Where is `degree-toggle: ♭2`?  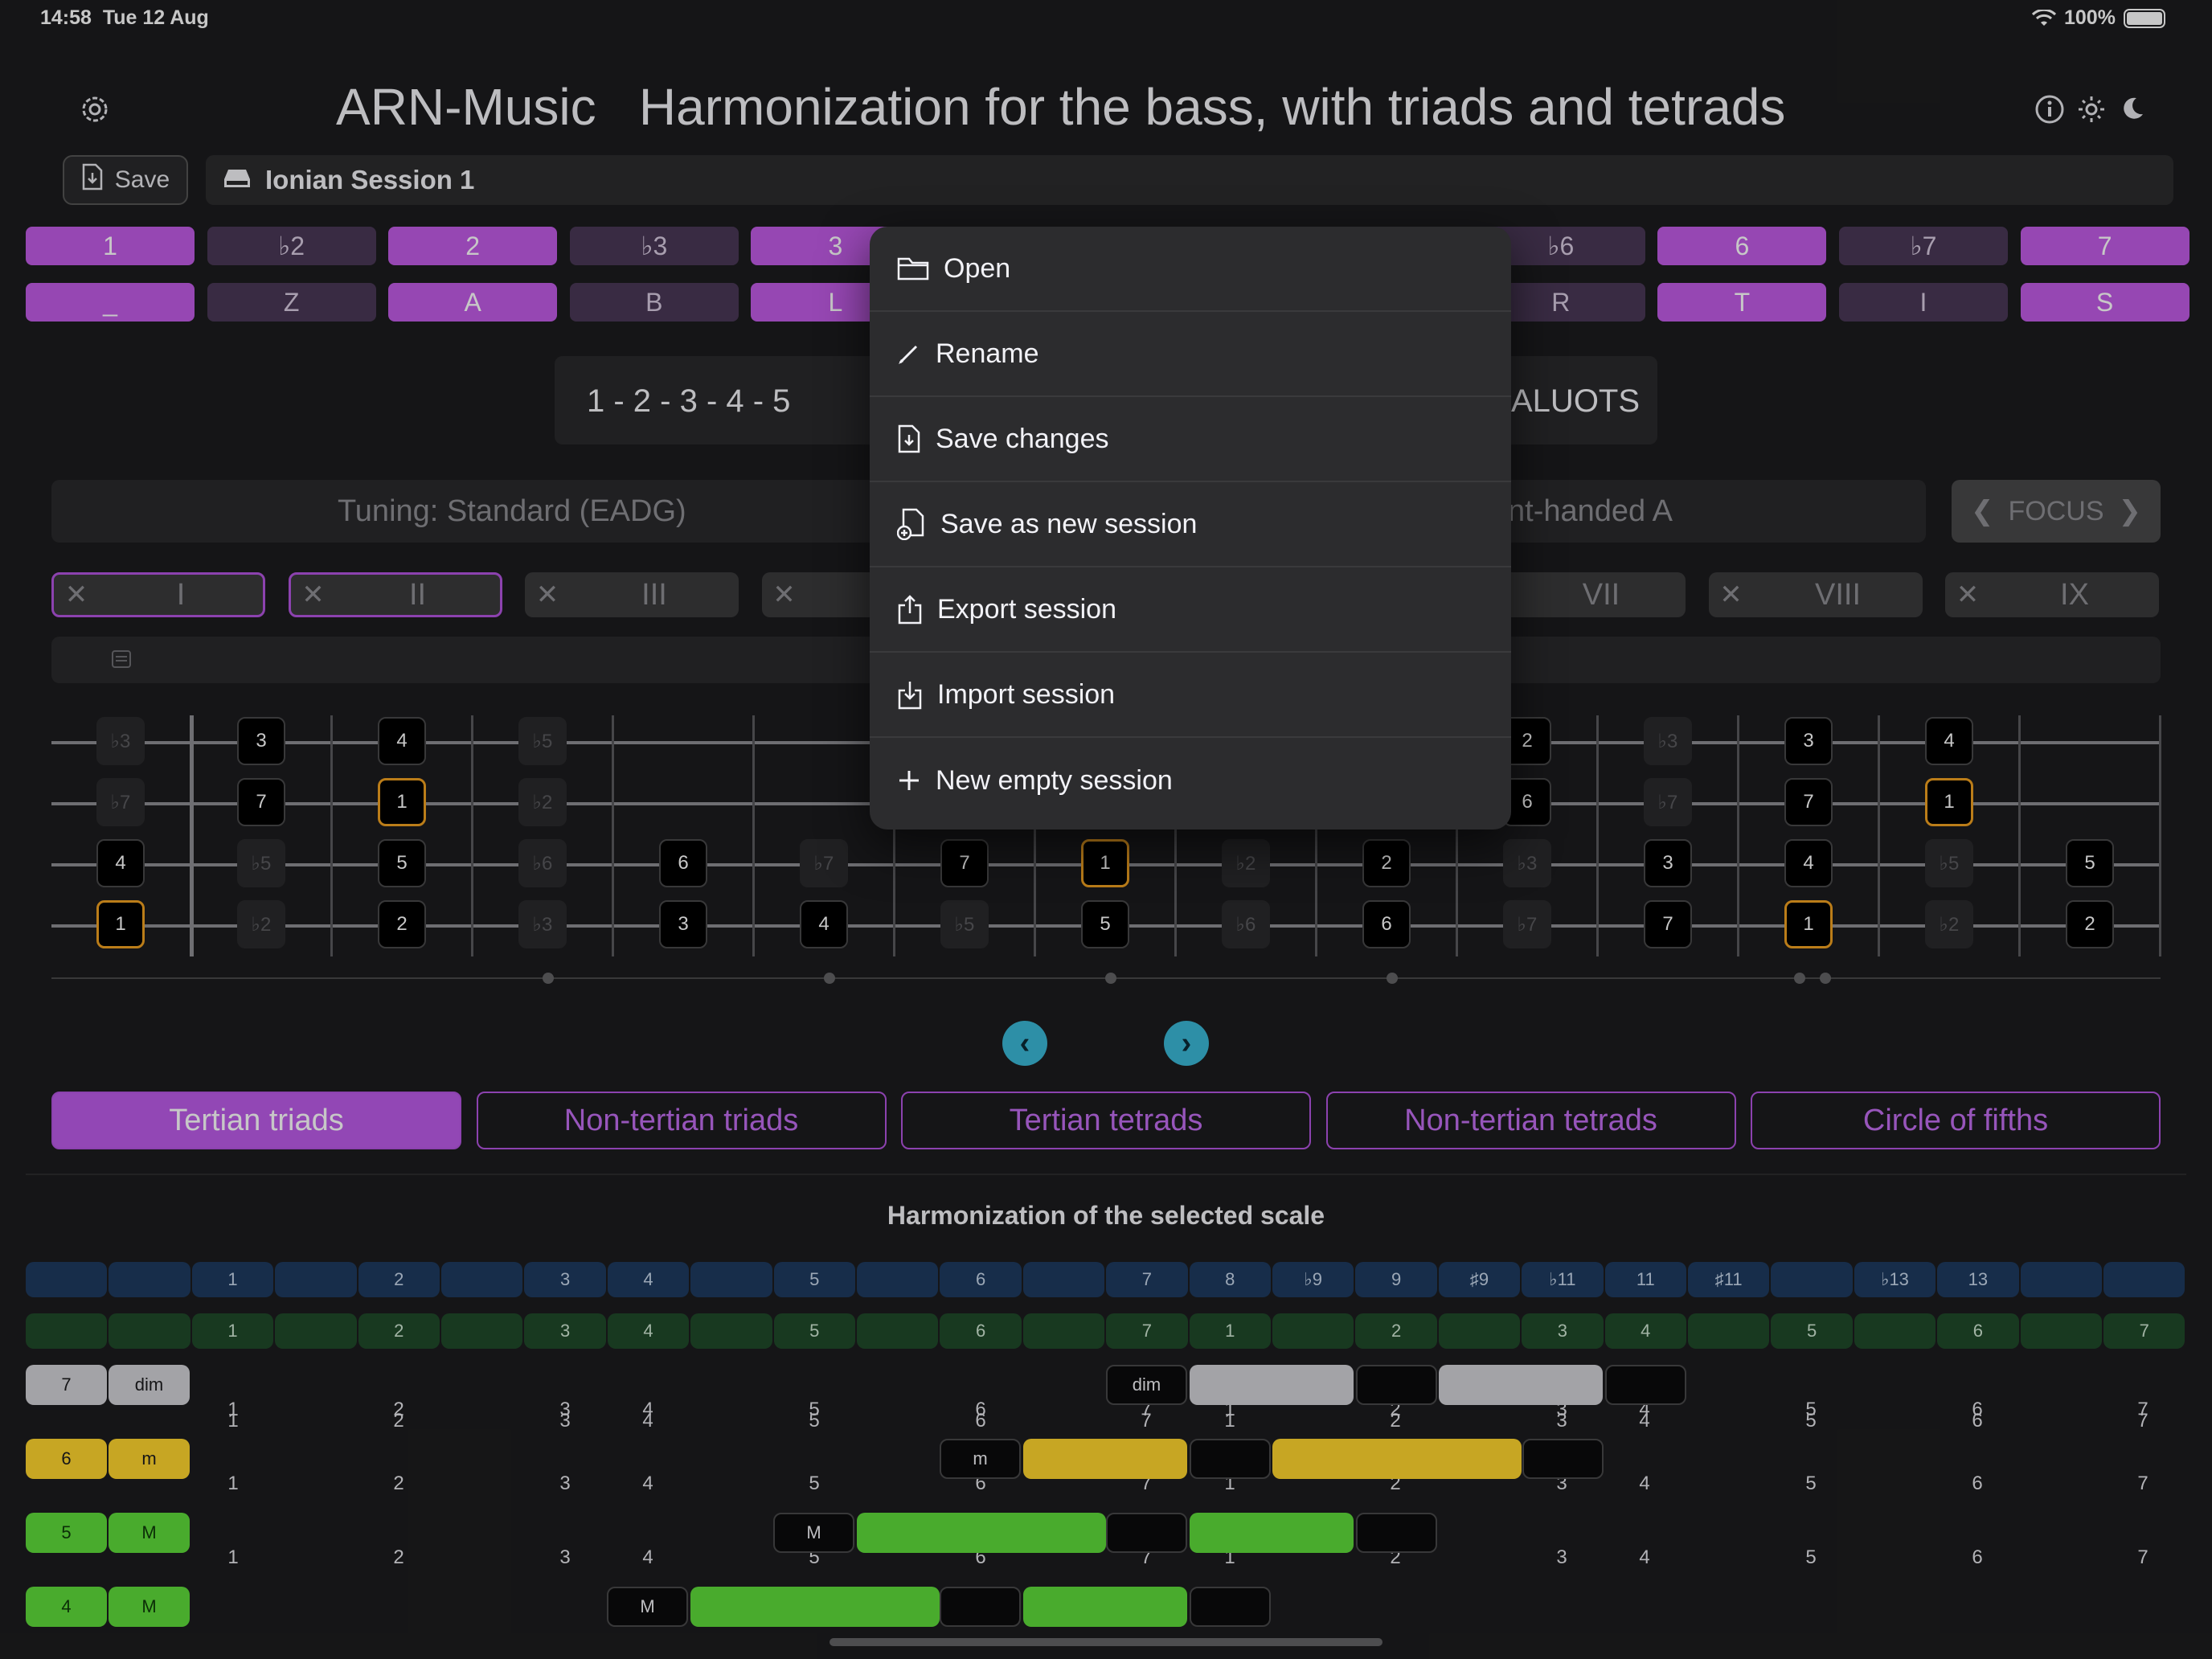 degree-toggle: ♭2 is located at coordinates (291, 246).